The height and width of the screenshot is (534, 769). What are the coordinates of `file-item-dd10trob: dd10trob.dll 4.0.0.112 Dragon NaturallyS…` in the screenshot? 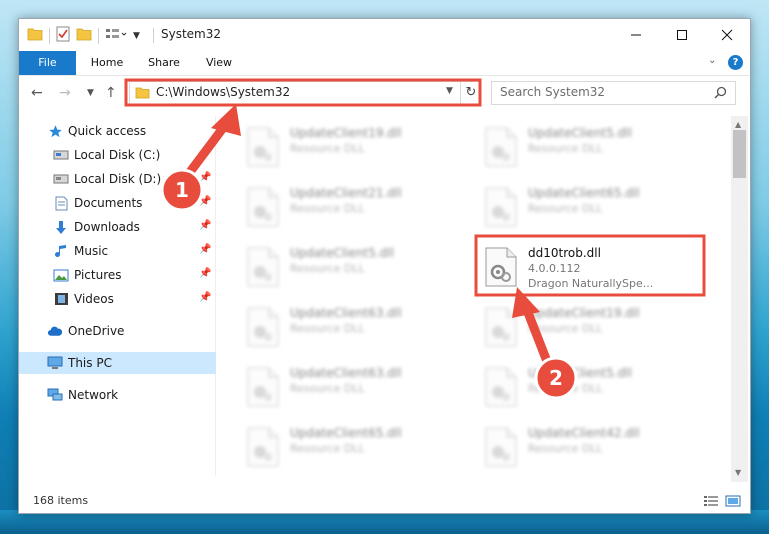 It's located at (569, 268).